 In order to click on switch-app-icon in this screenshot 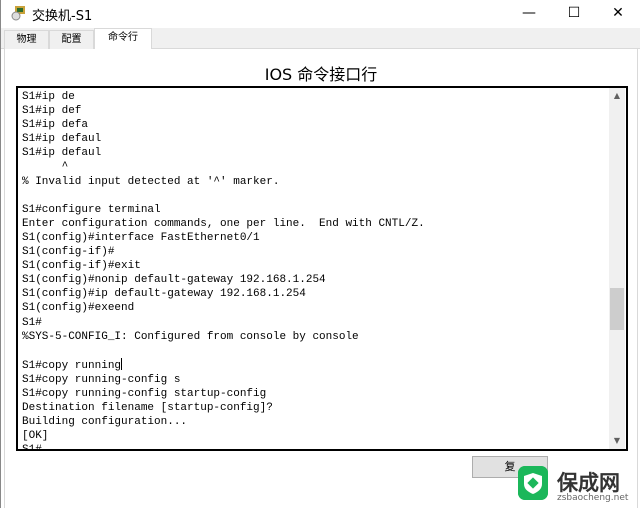, I will do `click(18, 13)`.